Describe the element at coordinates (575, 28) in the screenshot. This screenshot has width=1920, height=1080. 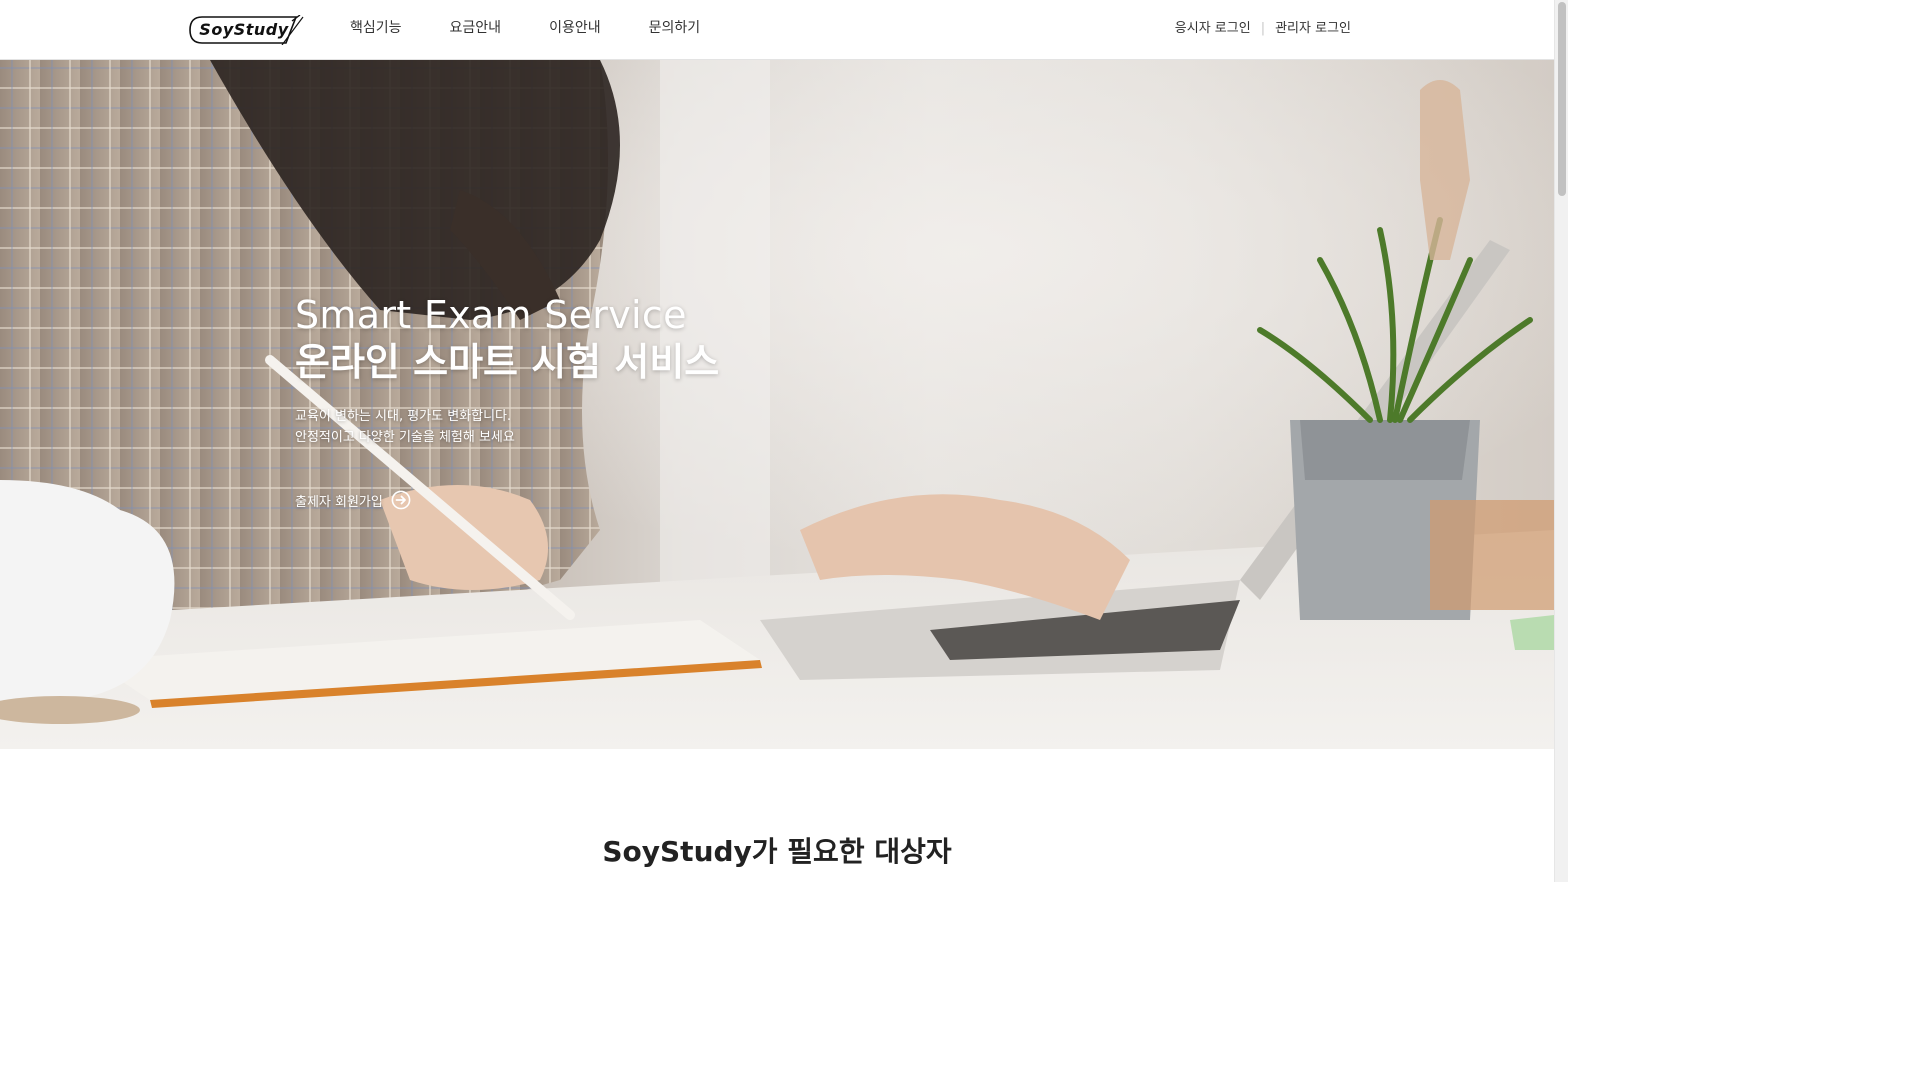
I see `nav-item-usage-guide: 이용안내` at that location.